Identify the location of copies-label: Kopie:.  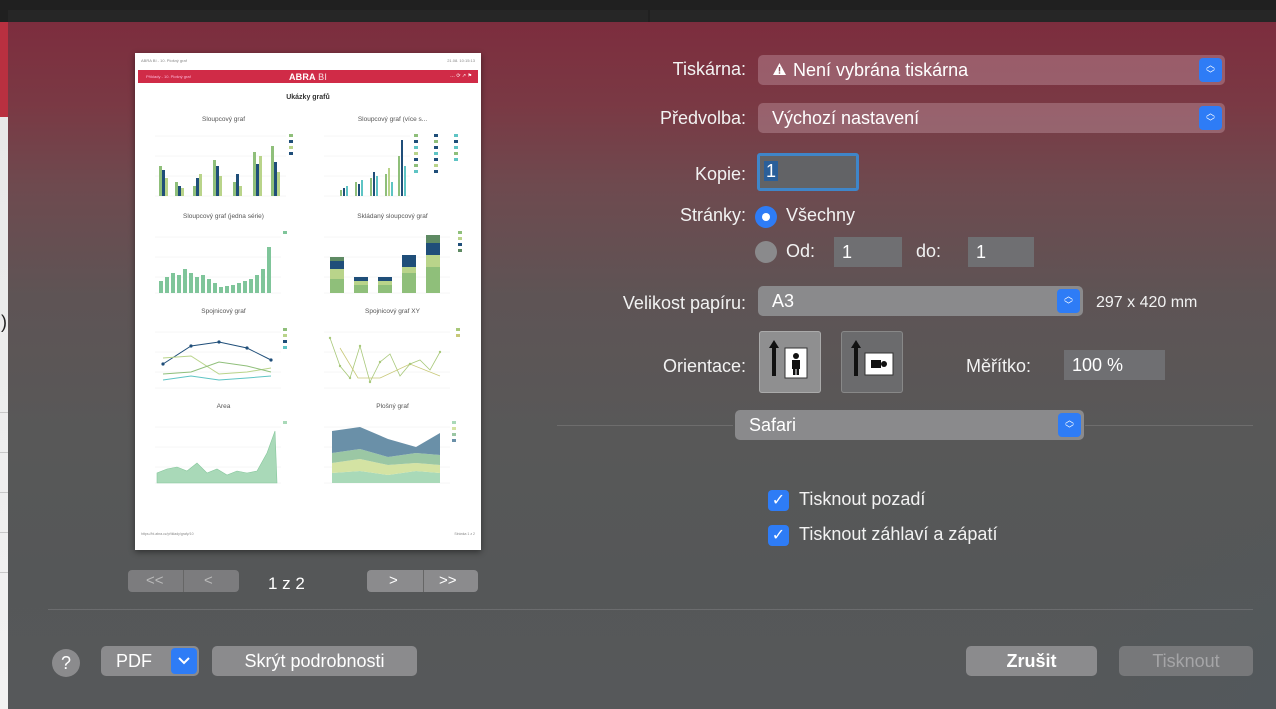
(720, 174).